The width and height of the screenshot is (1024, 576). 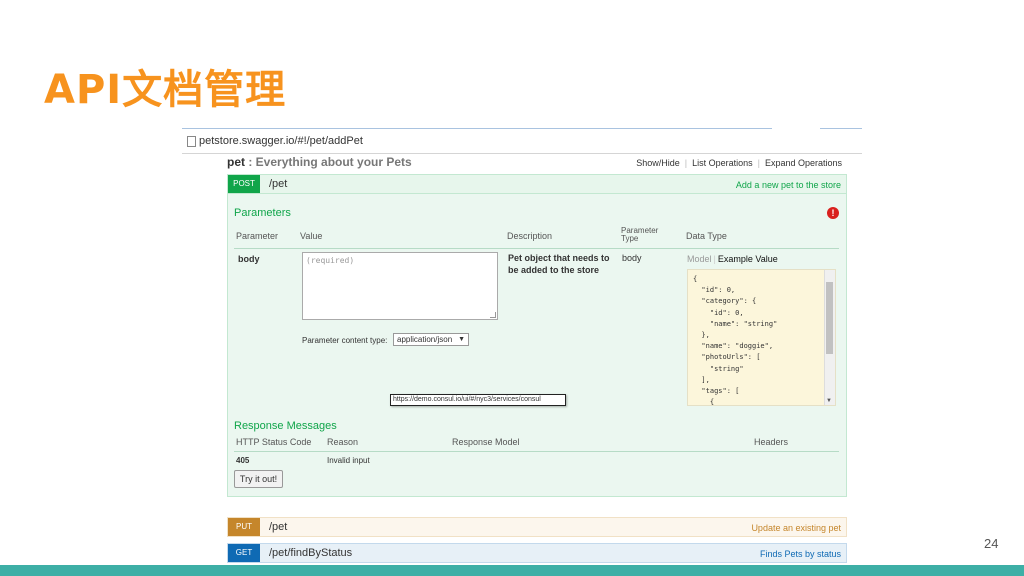 I want to click on scroll-thumb, so click(x=829, y=318).